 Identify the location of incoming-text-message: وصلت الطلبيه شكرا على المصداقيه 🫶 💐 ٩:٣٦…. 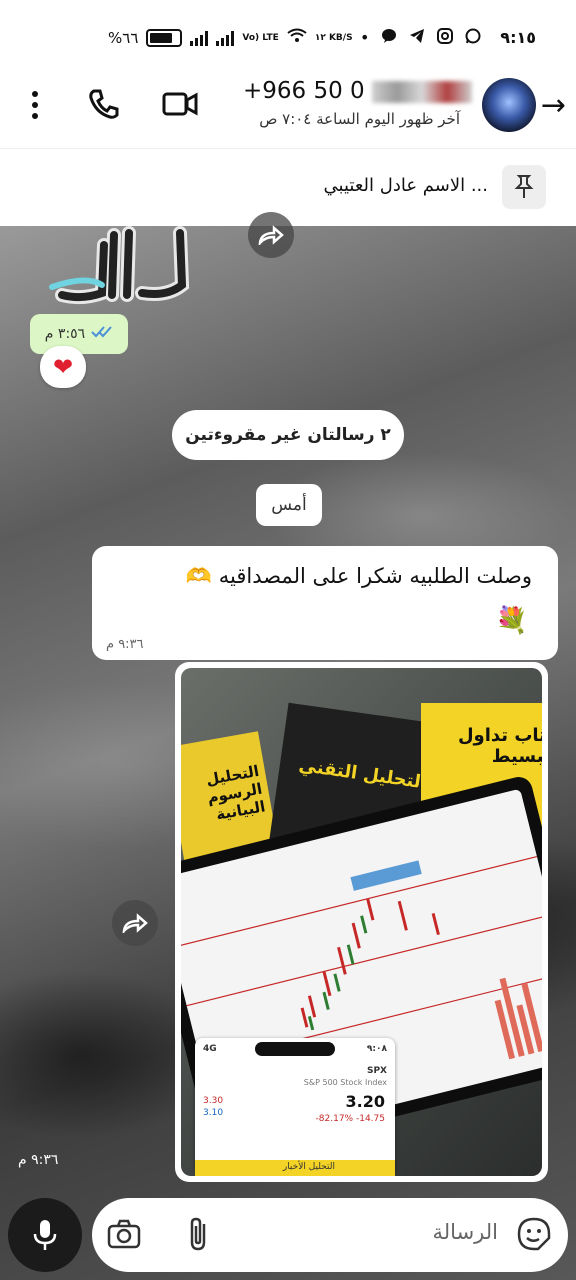
(325, 603).